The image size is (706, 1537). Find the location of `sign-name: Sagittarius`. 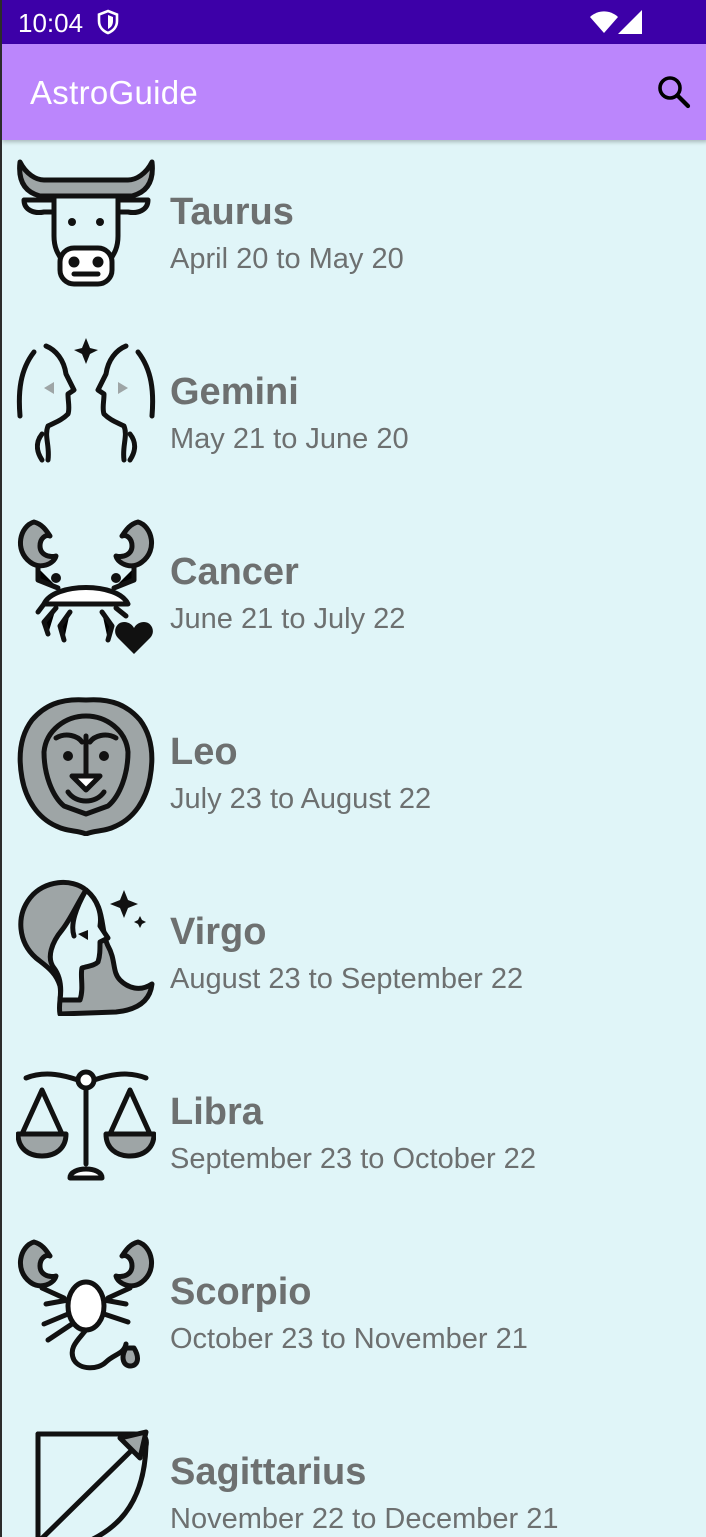

sign-name: Sagittarius is located at coordinates (268, 1472).